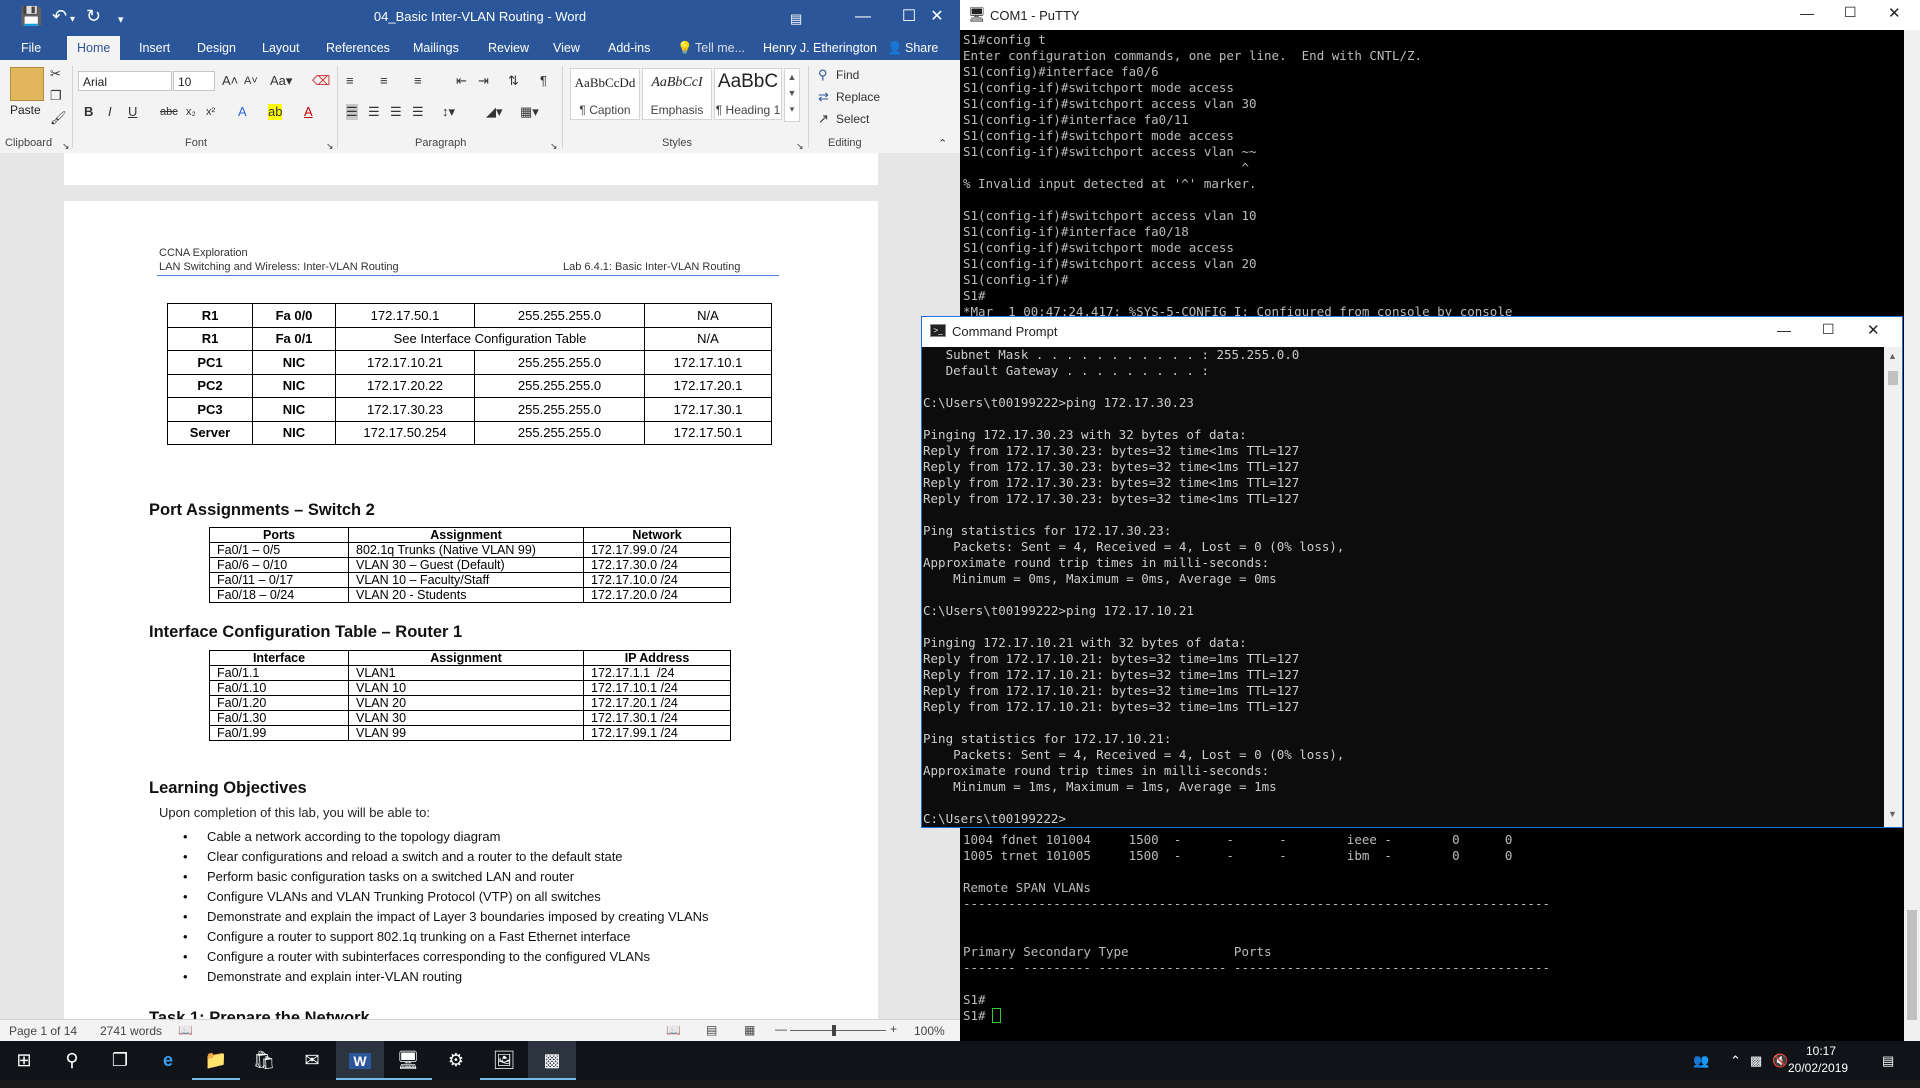 This screenshot has height=1088, width=1920. Describe the element at coordinates (893, 1029) in the screenshot. I see `zoom-in-icon: +` at that location.